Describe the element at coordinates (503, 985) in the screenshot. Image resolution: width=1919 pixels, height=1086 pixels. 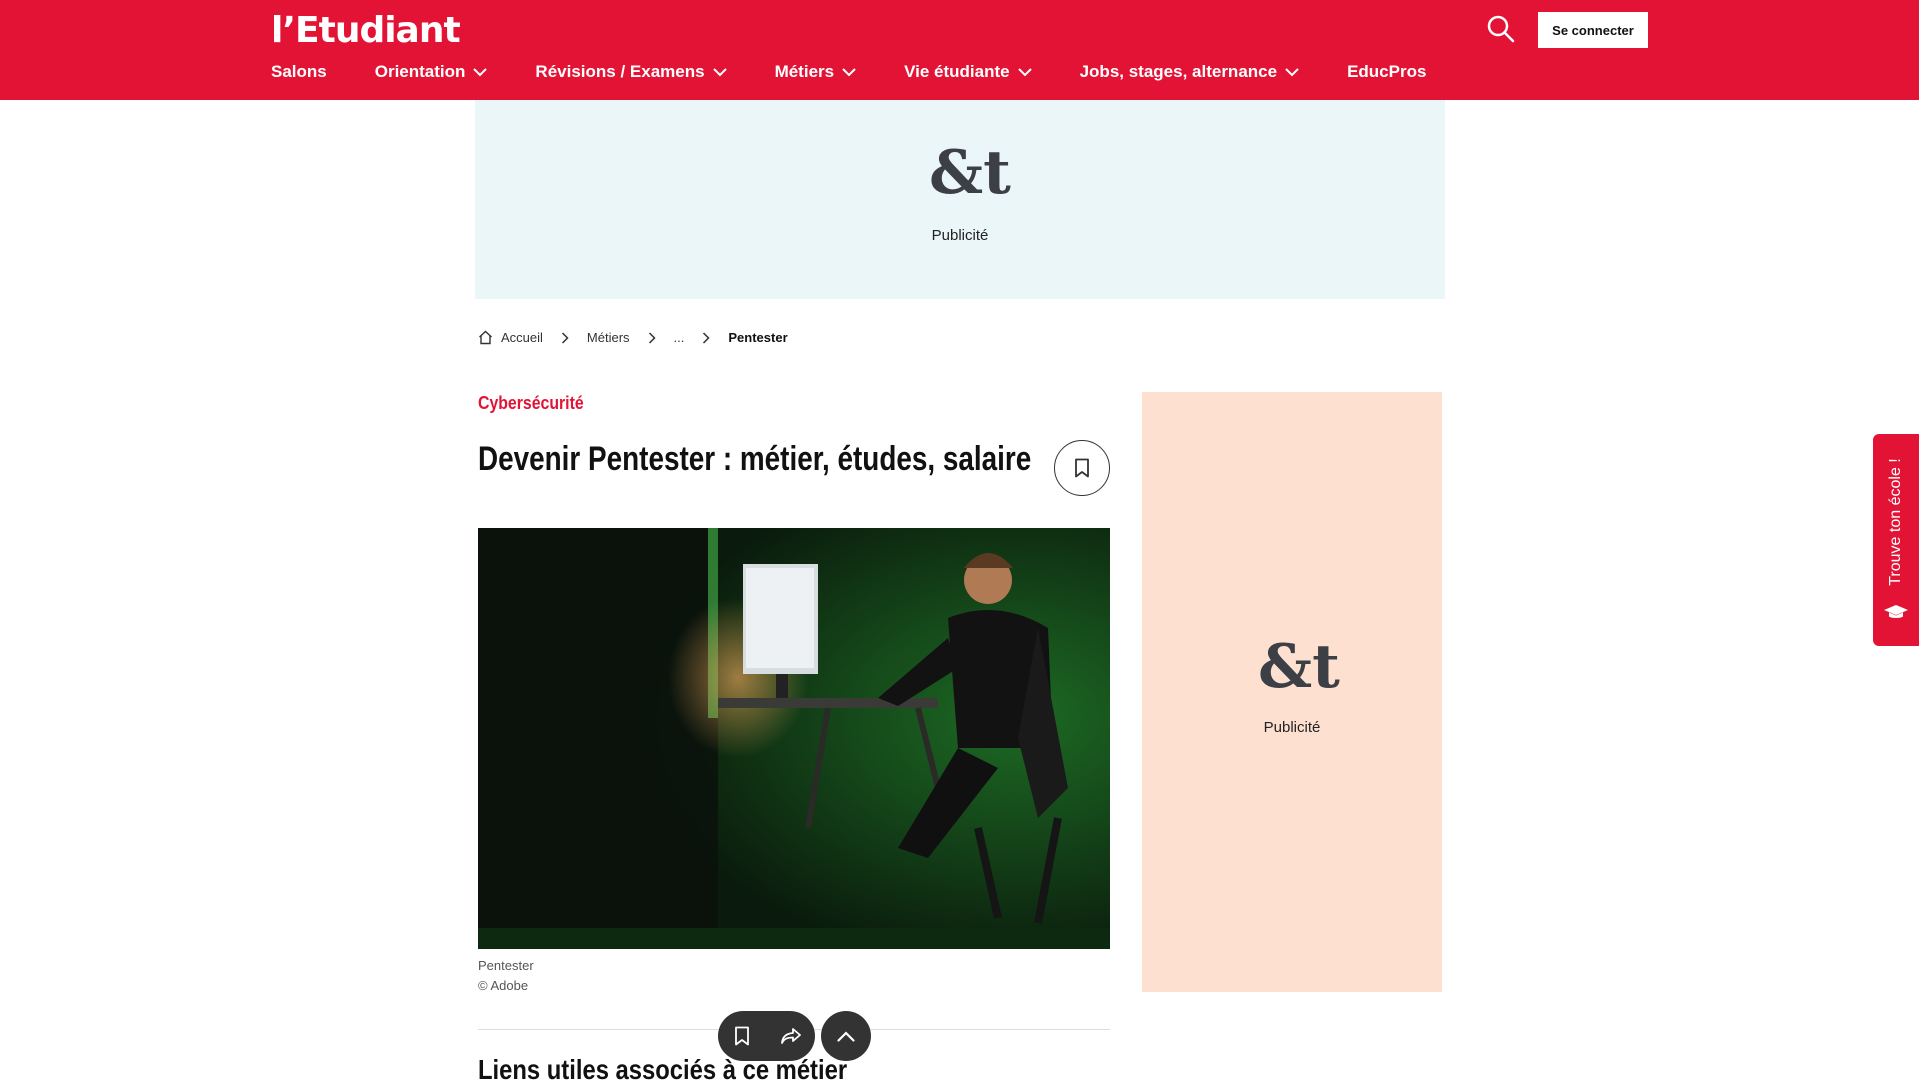
I see `photo-credit: © Adobe` at that location.